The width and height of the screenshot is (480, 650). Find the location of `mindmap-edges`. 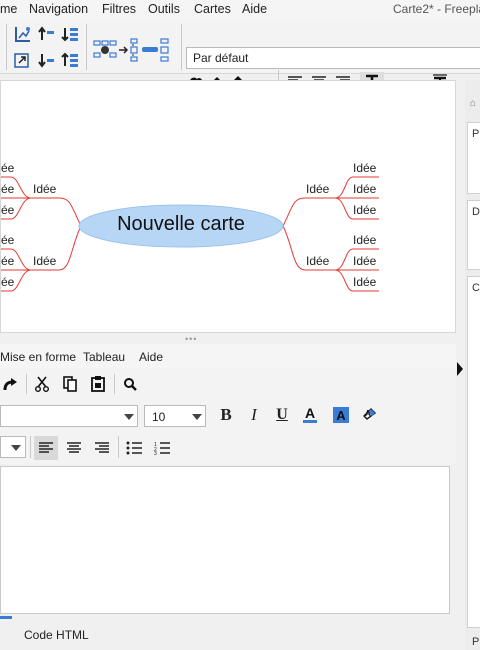

mindmap-edges is located at coordinates (190, 234).